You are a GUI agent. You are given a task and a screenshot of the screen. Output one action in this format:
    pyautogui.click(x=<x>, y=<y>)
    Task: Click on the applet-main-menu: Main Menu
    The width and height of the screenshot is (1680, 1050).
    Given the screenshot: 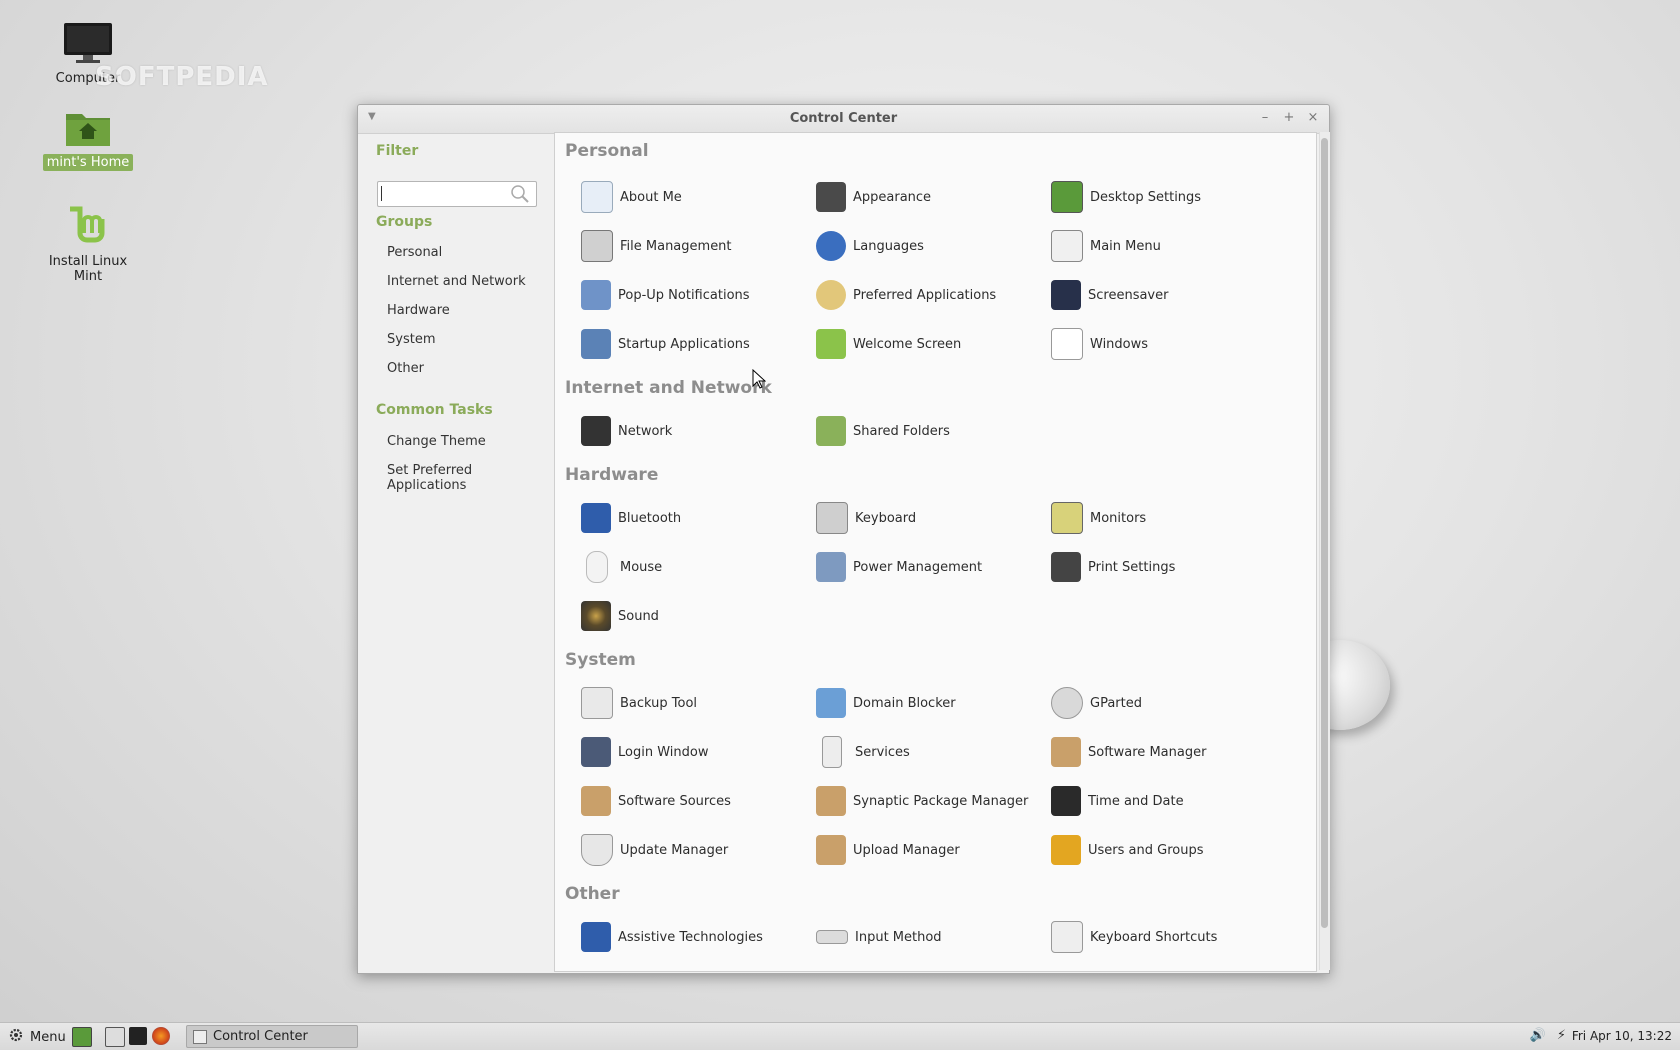 What is the action you would take?
    pyautogui.click(x=1106, y=246)
    